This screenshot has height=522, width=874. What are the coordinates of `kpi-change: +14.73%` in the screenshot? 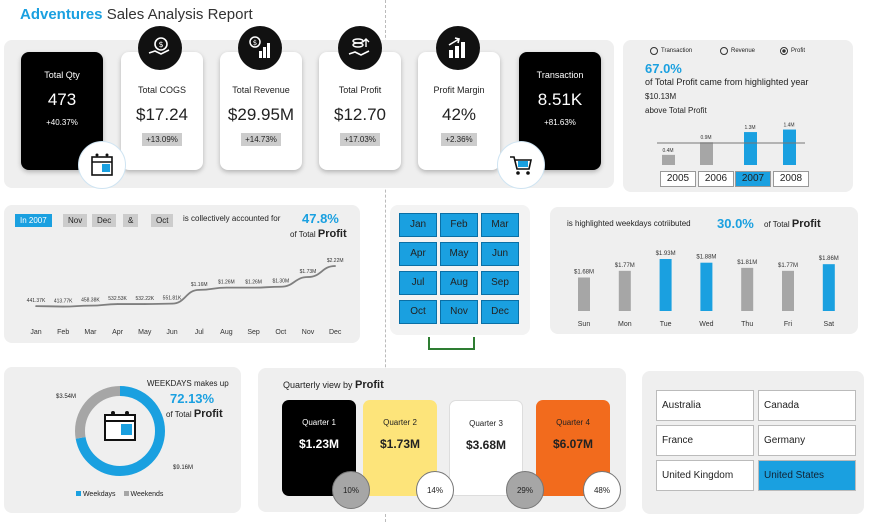 It's located at (261, 139).